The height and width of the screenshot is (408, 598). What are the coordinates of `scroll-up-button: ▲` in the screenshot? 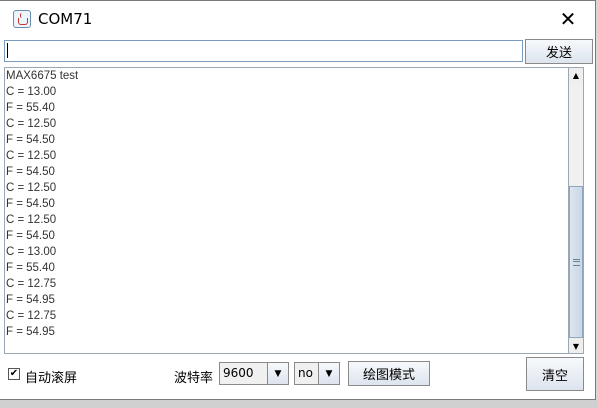 It's located at (576, 75).